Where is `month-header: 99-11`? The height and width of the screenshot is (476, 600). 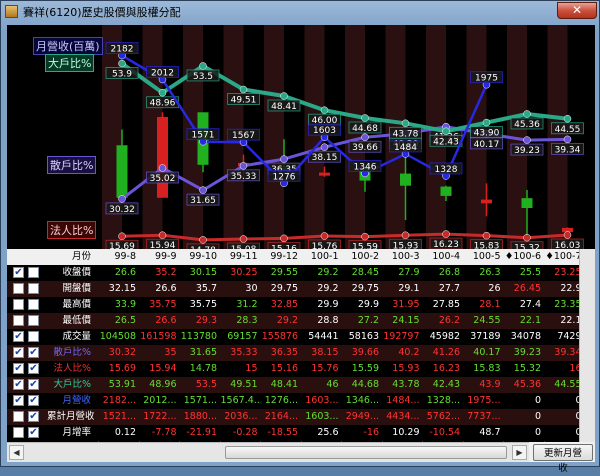 month-header: 99-11 is located at coordinates (241, 257).